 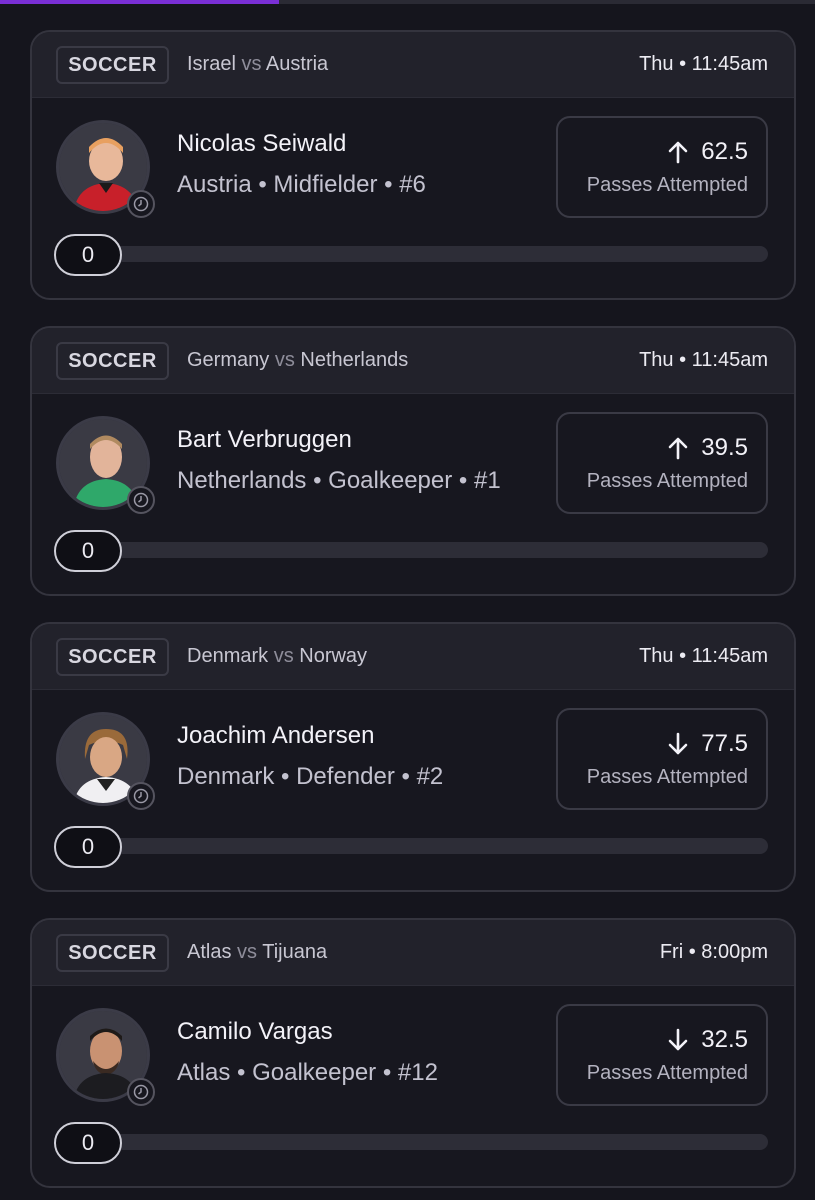 I want to click on card-header: SOCCER Atlas vs Tijuana Fri • 8:00pm, so click(x=413, y=953).